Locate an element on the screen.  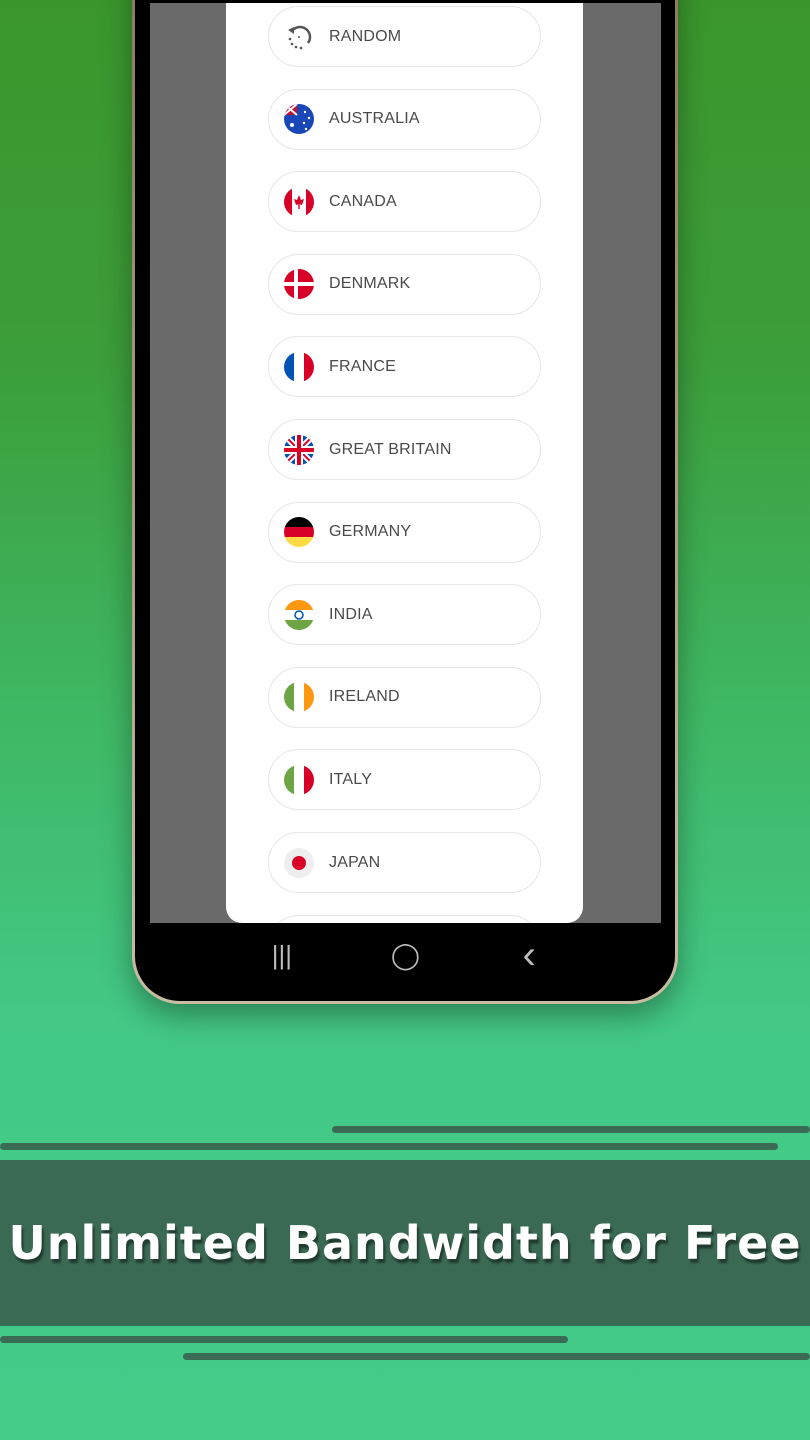
server-item-india: INDIA is located at coordinates (404, 615).